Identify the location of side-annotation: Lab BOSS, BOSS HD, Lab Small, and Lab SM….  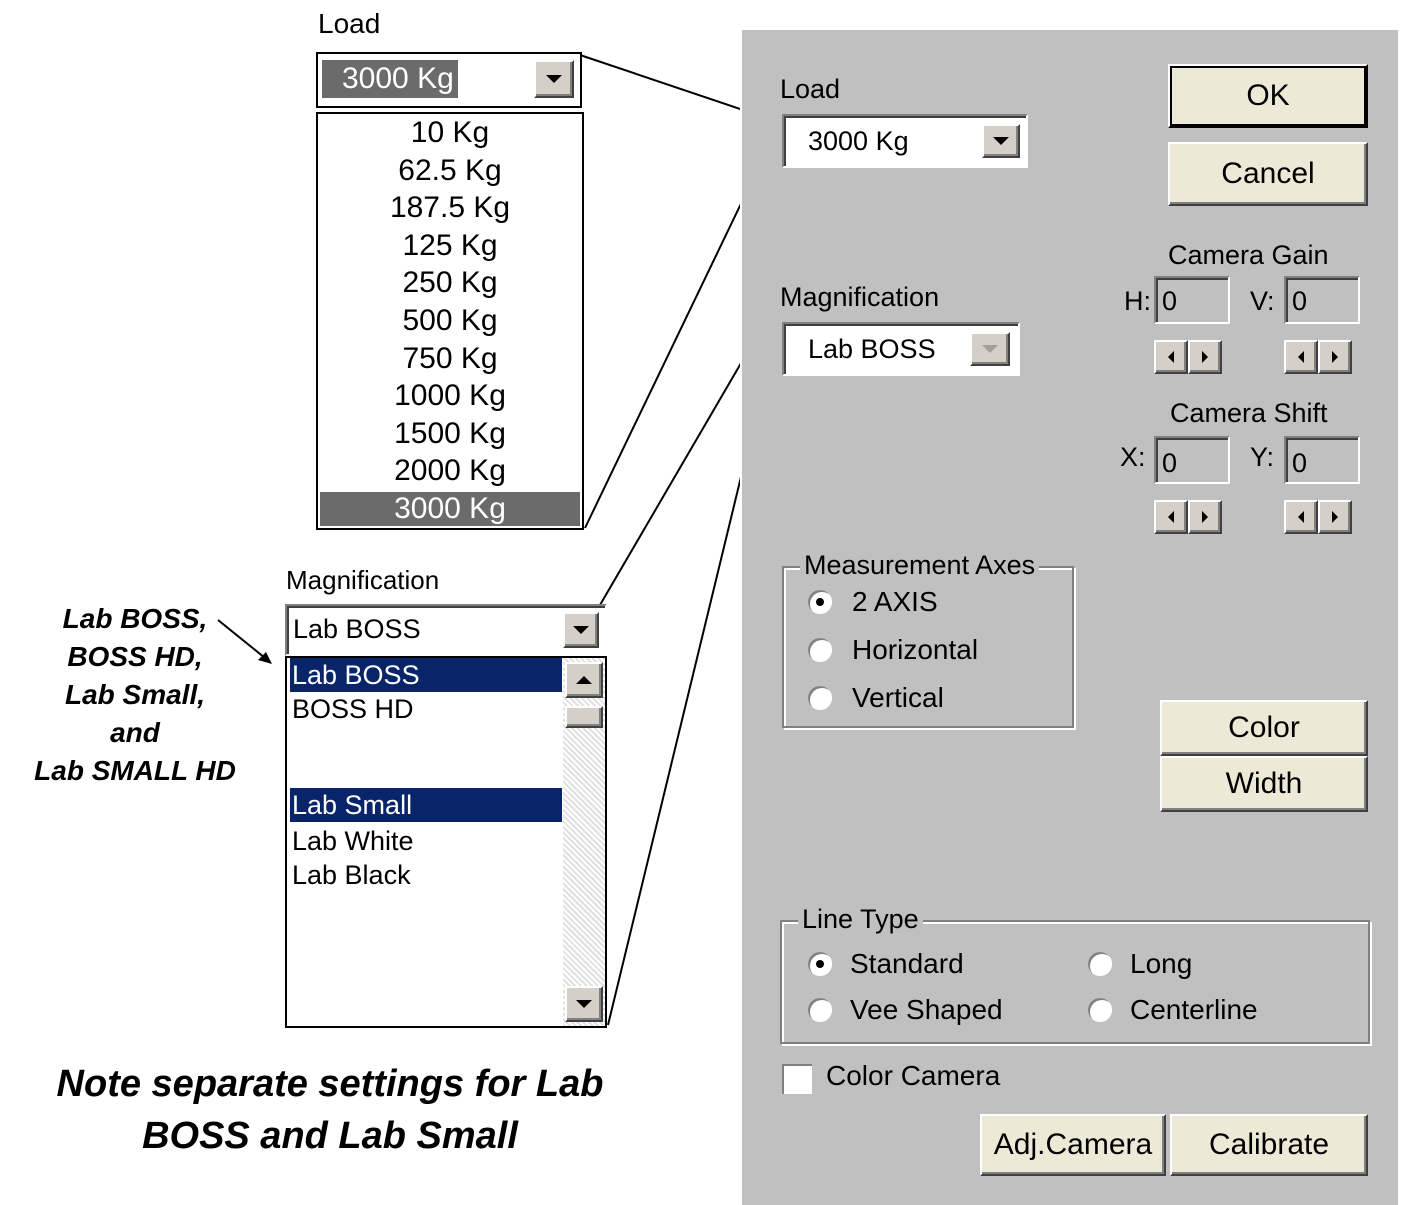
(135, 695).